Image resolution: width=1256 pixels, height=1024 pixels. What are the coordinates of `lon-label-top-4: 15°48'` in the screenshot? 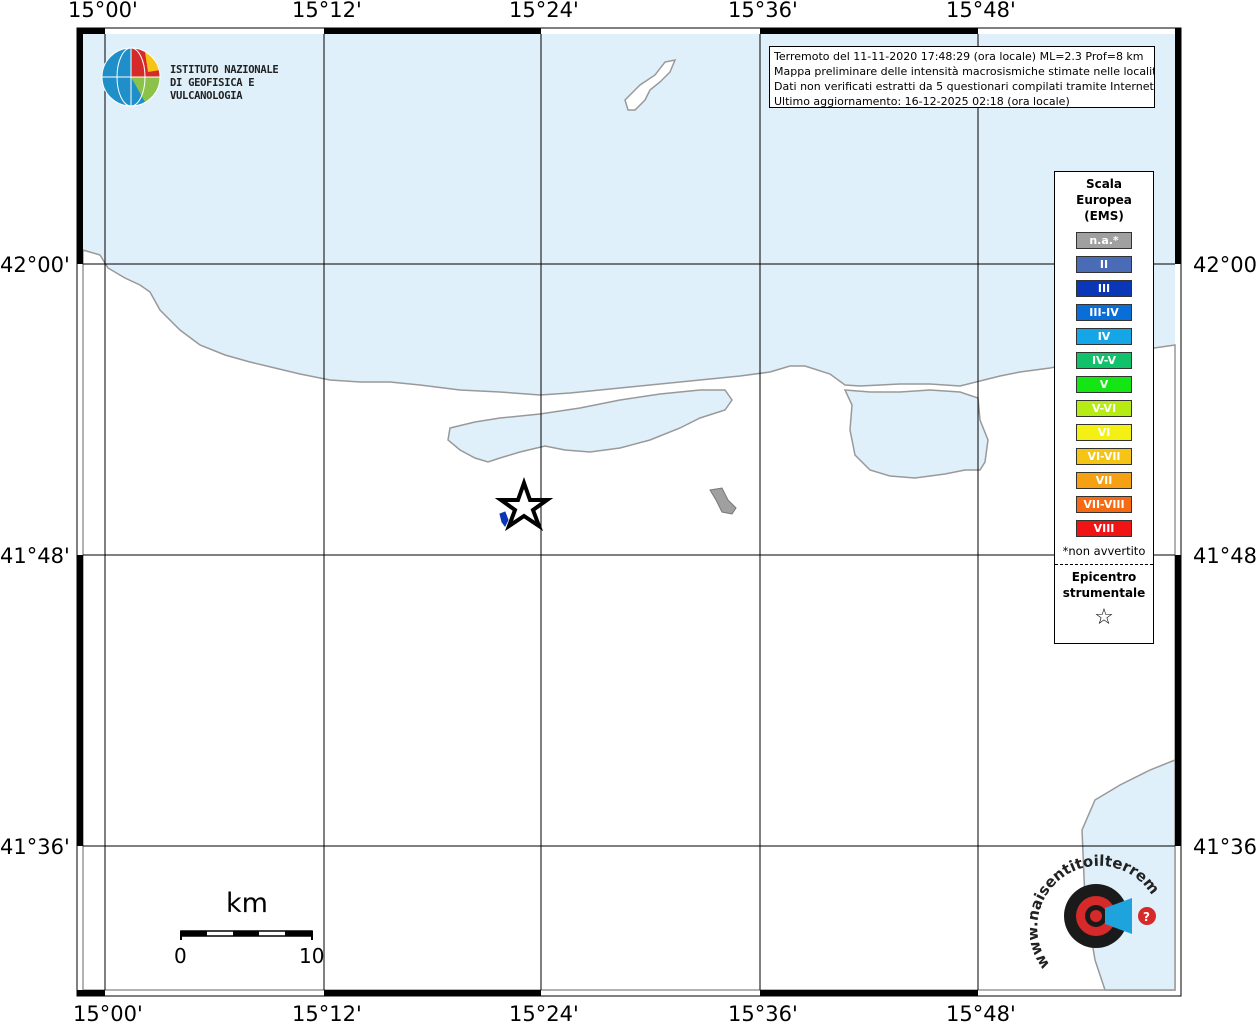 It's located at (981, 11).